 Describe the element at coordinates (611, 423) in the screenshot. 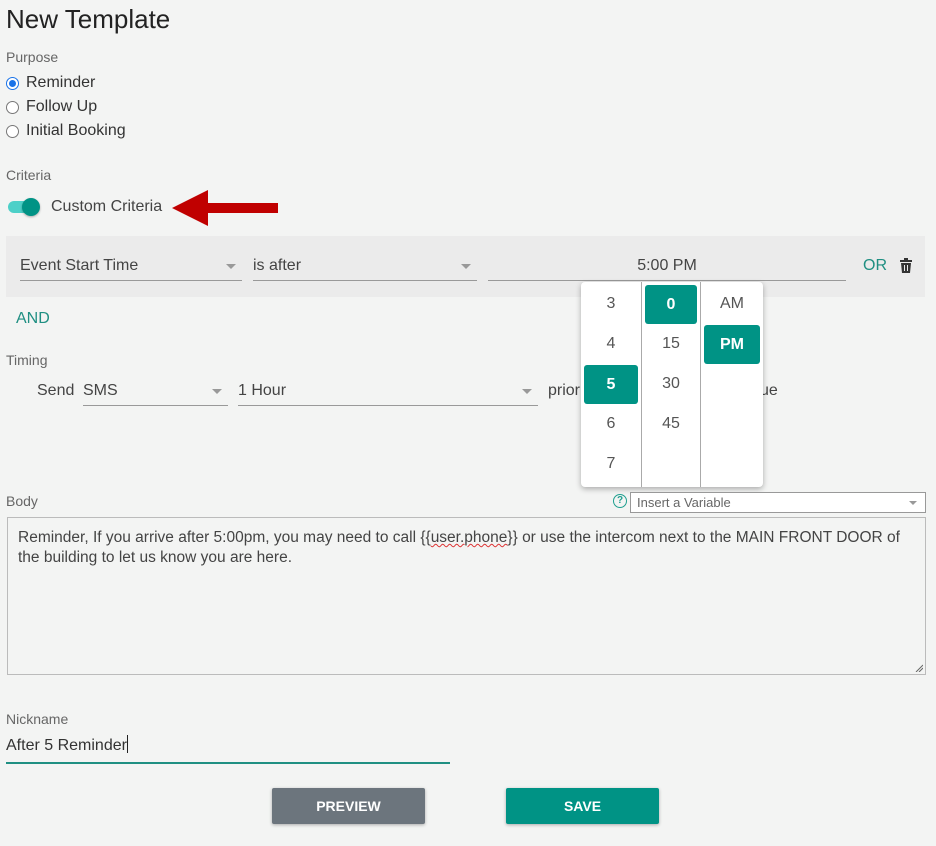

I see `hour-option: 6` at that location.